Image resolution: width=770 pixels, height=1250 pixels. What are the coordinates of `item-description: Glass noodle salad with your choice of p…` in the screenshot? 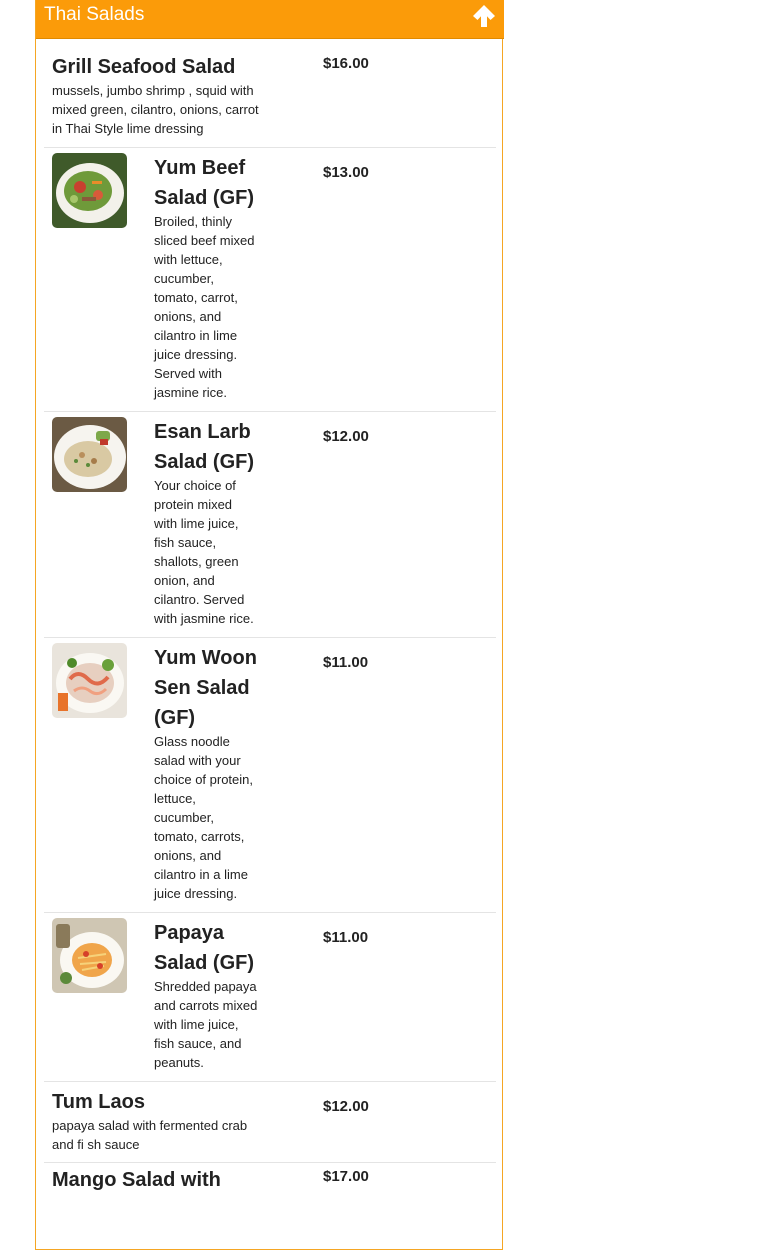 It's located at (204, 817).